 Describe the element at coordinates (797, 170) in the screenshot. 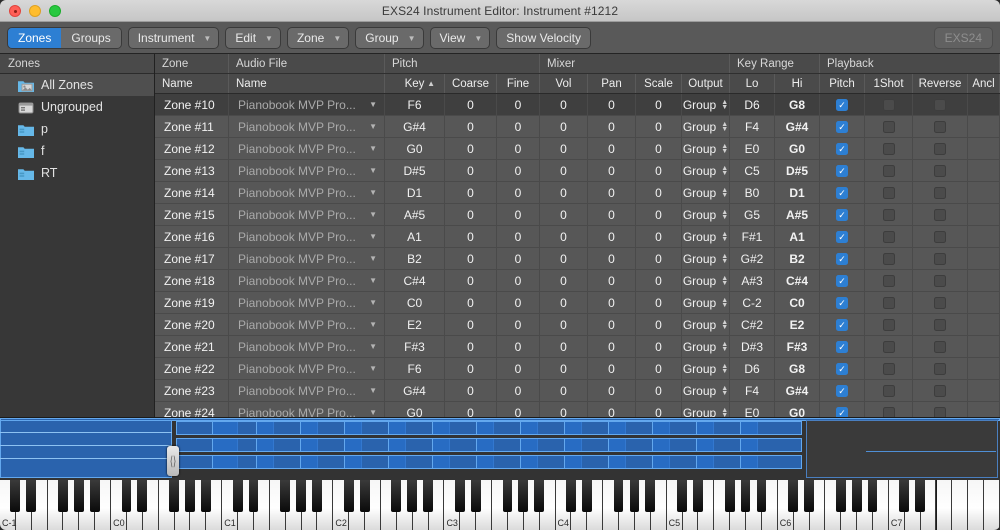

I see `cell-key-range-hi: D#5` at that location.